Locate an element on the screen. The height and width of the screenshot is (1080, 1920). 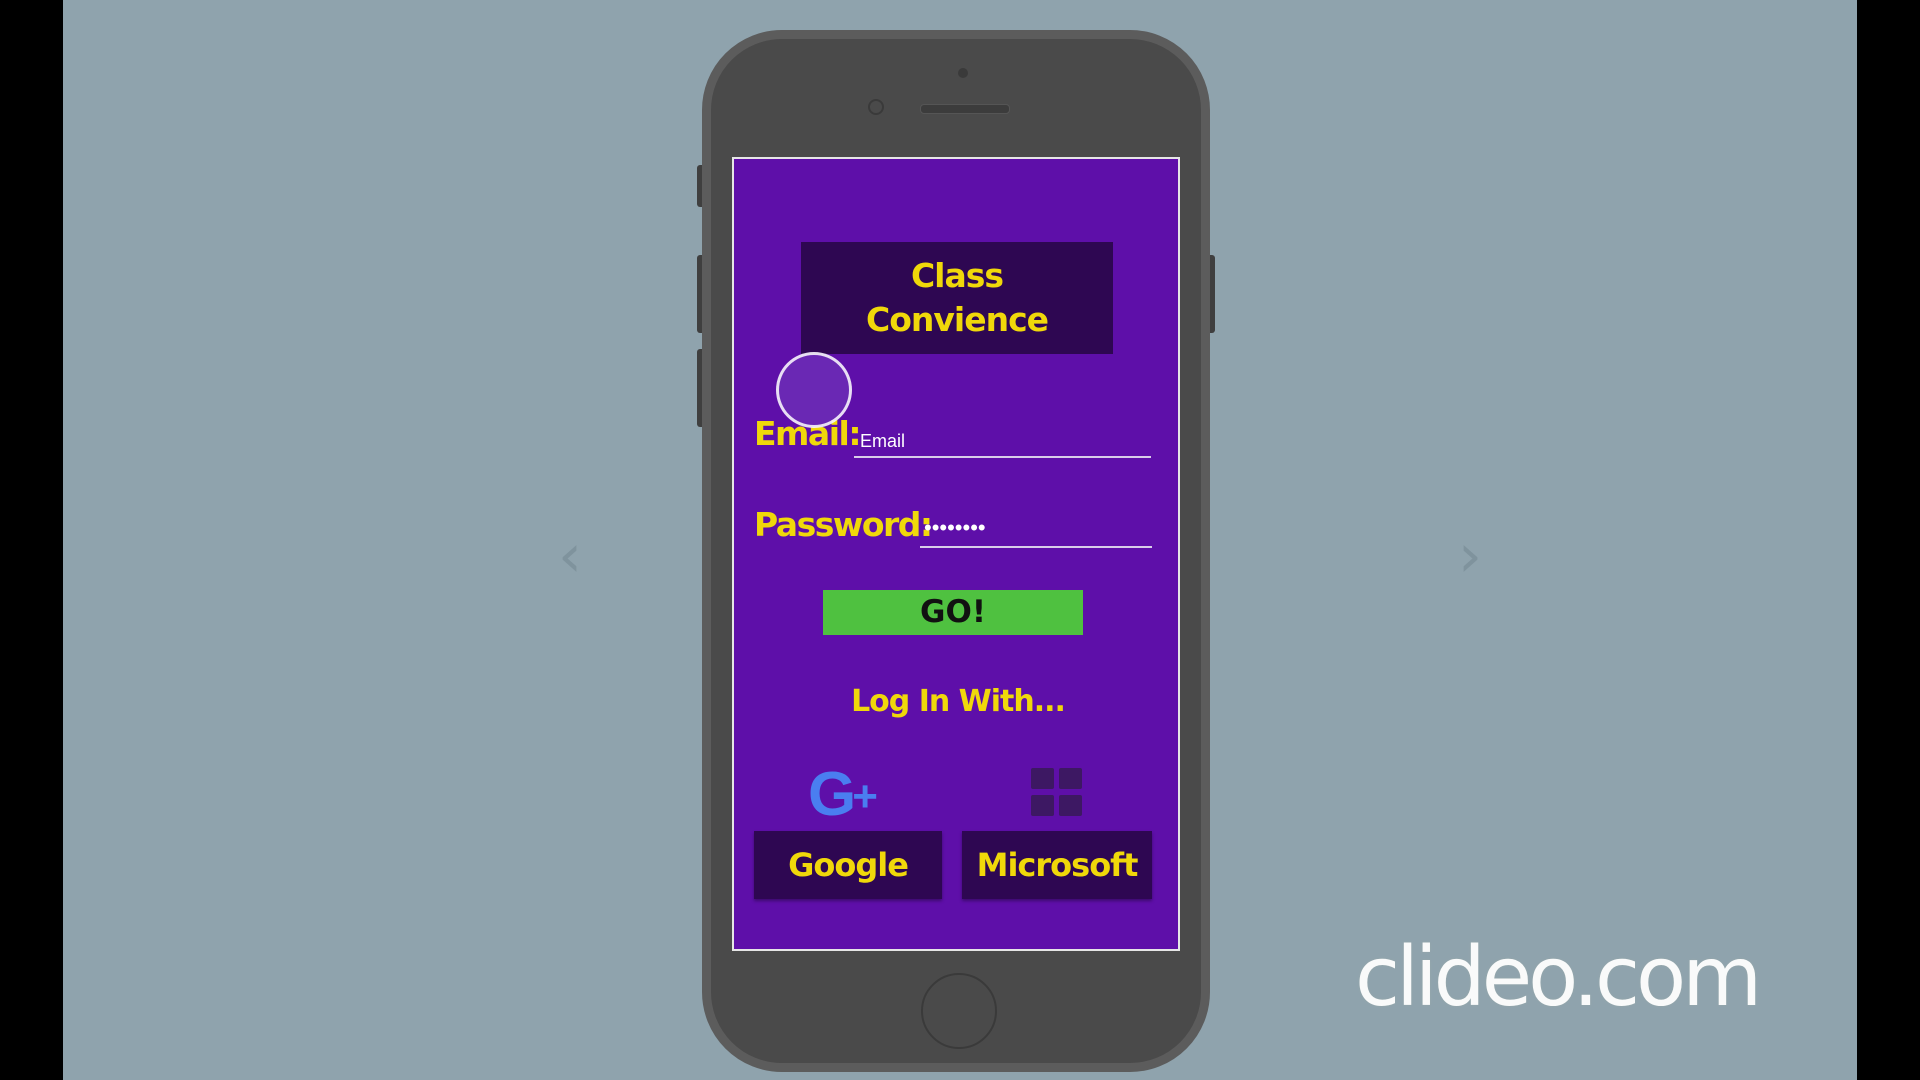
chevron-left-icon: ‹ is located at coordinates (570, 556).